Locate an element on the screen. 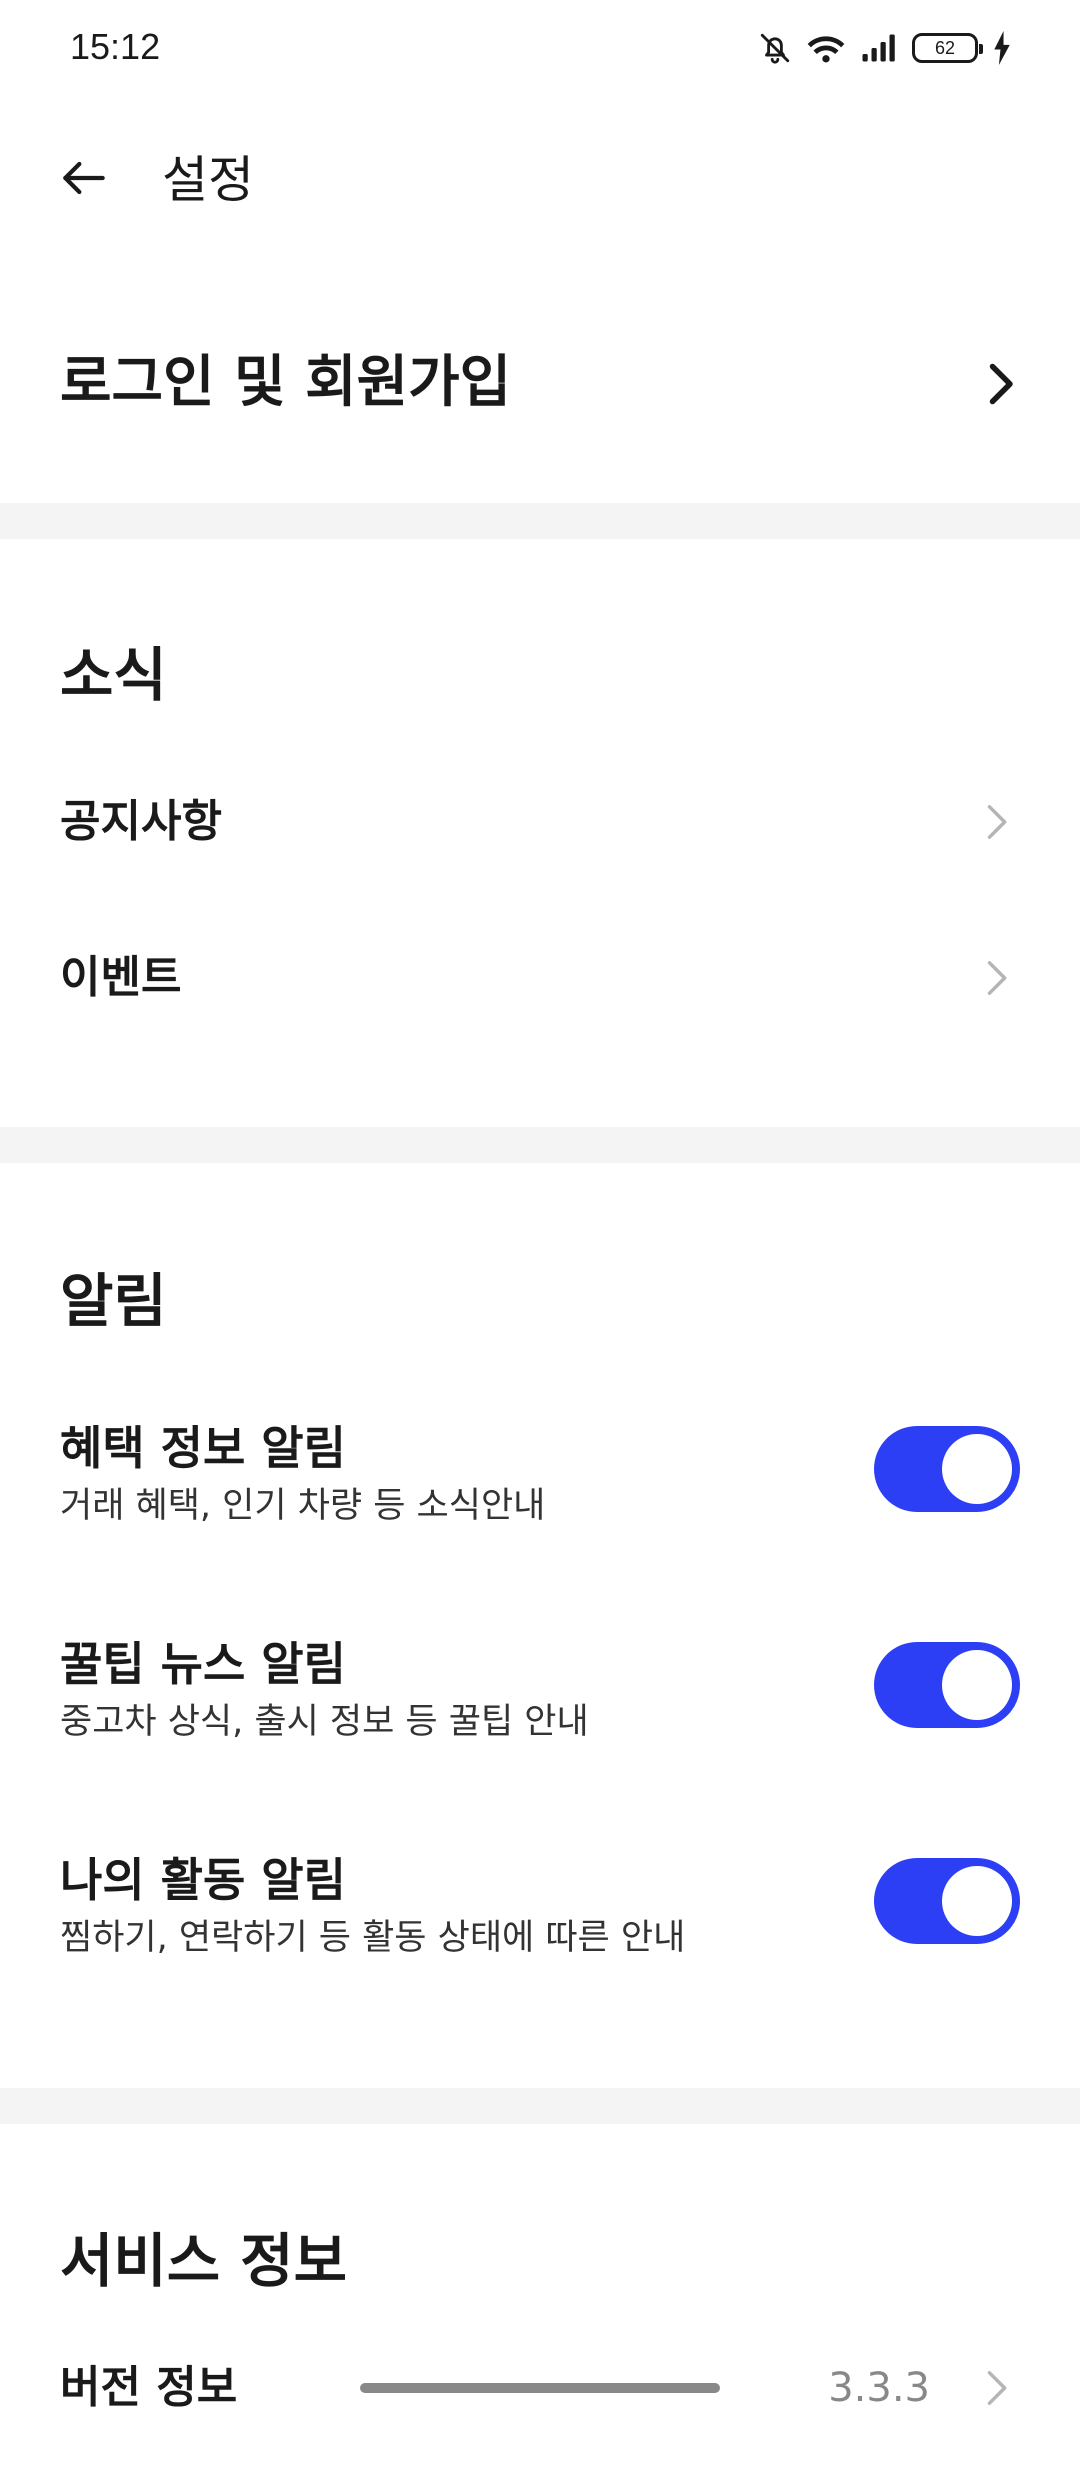 This screenshot has width=1080, height=2480. toggle-description: 거래 혜택, 인기 차량 등 소식안내 is located at coordinates (303, 1506).